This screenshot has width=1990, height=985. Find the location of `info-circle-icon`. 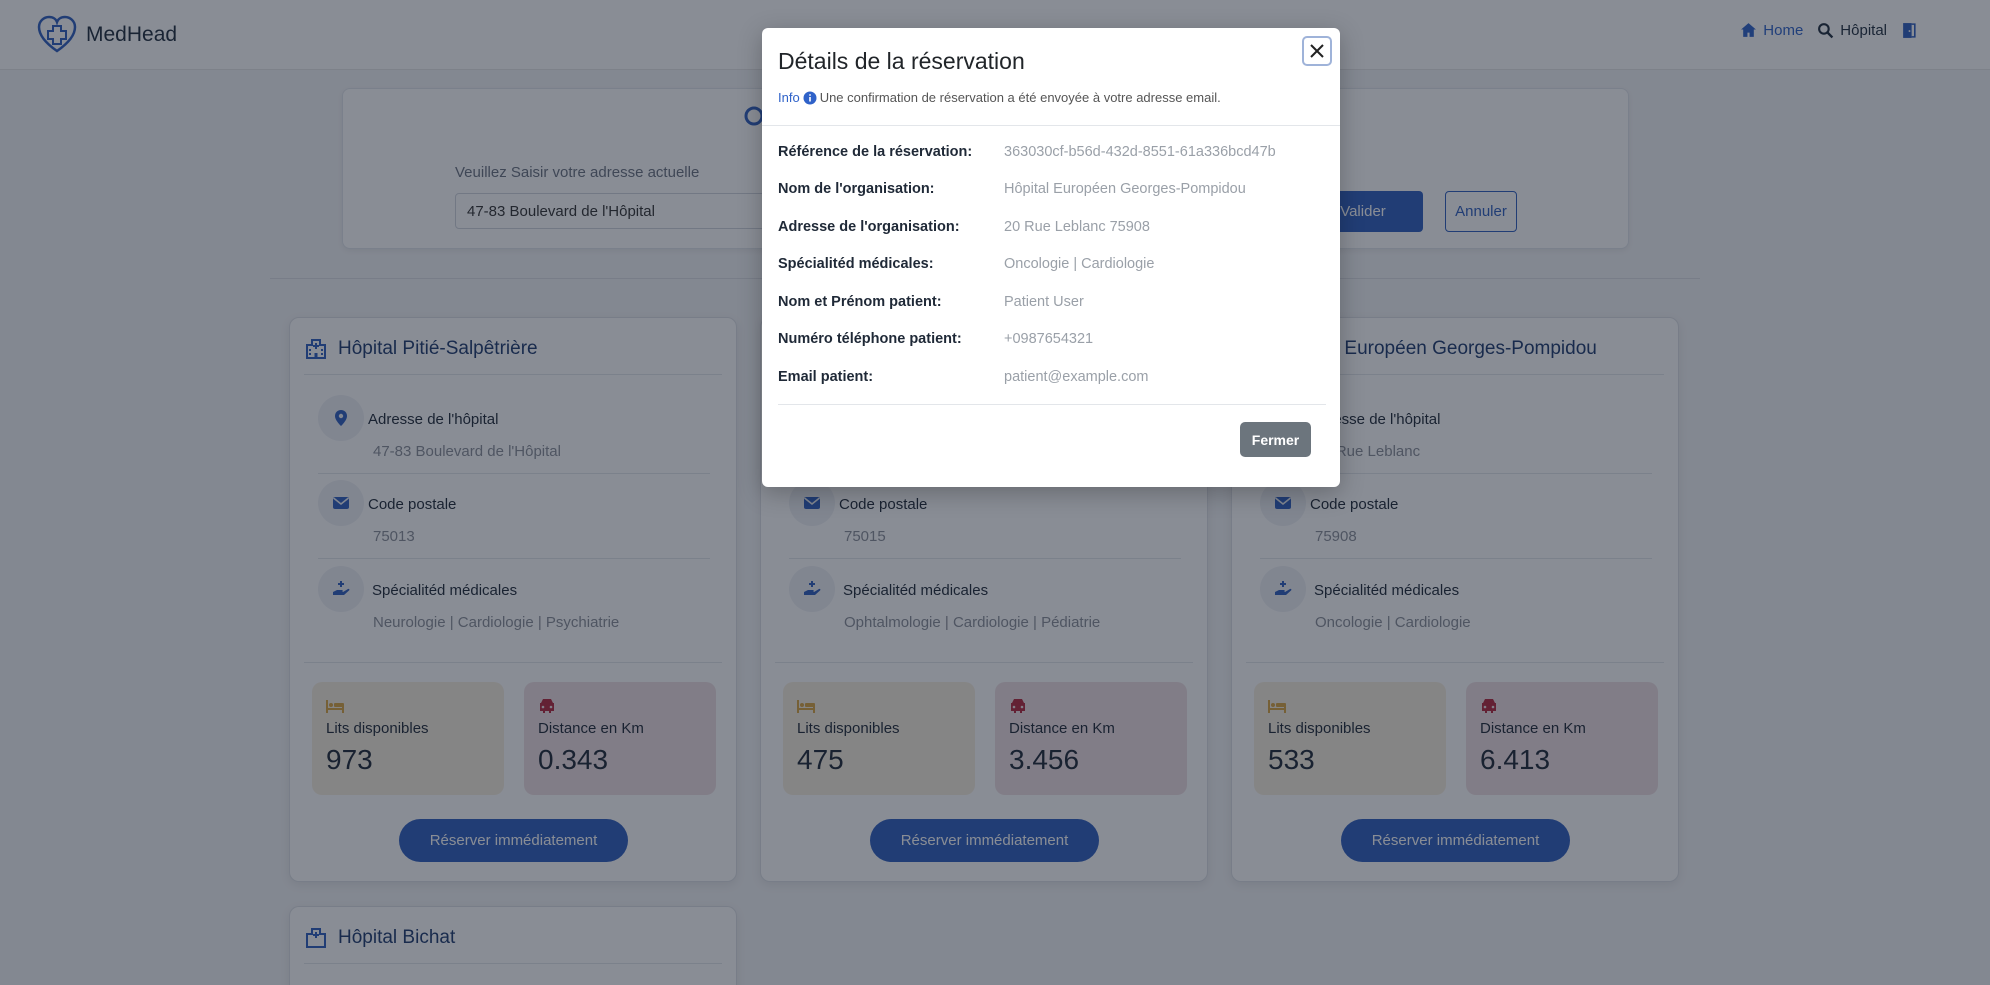

info-circle-icon is located at coordinates (810, 97).